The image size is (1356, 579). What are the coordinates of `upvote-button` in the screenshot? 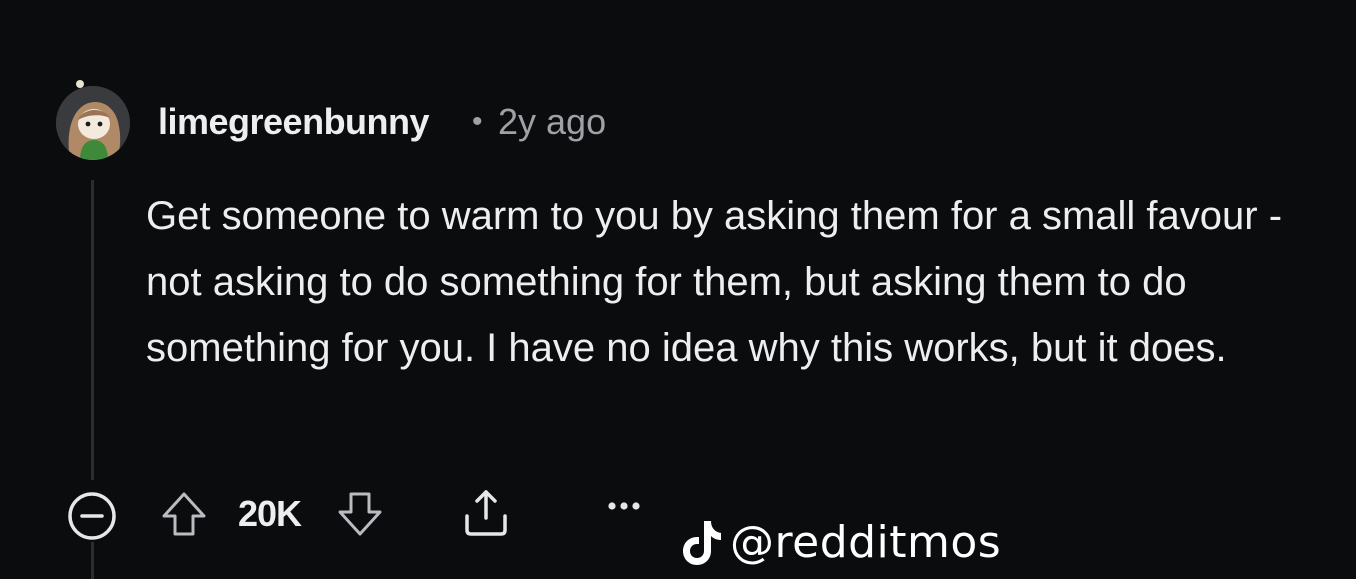 It's located at (184, 514).